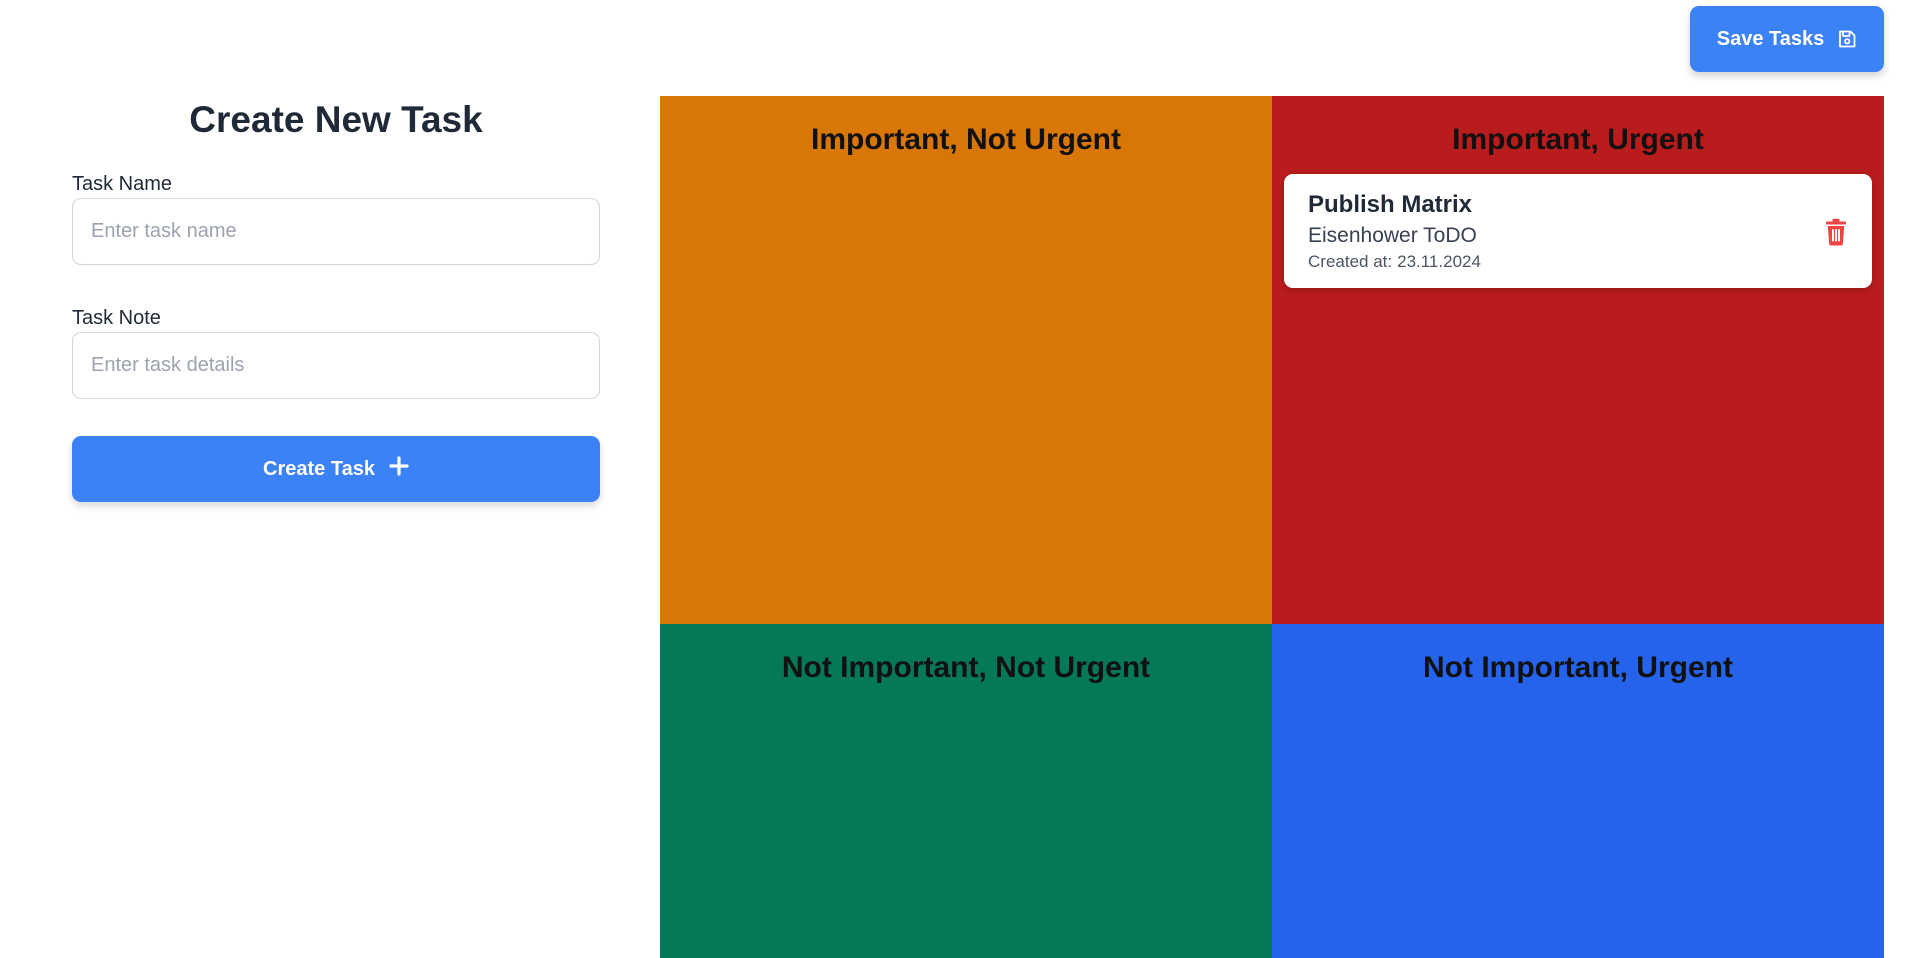 Image resolution: width=1920 pixels, height=958 pixels. Describe the element at coordinates (1578, 667) in the screenshot. I see `quadrant-title: Not Important, Urgent` at that location.